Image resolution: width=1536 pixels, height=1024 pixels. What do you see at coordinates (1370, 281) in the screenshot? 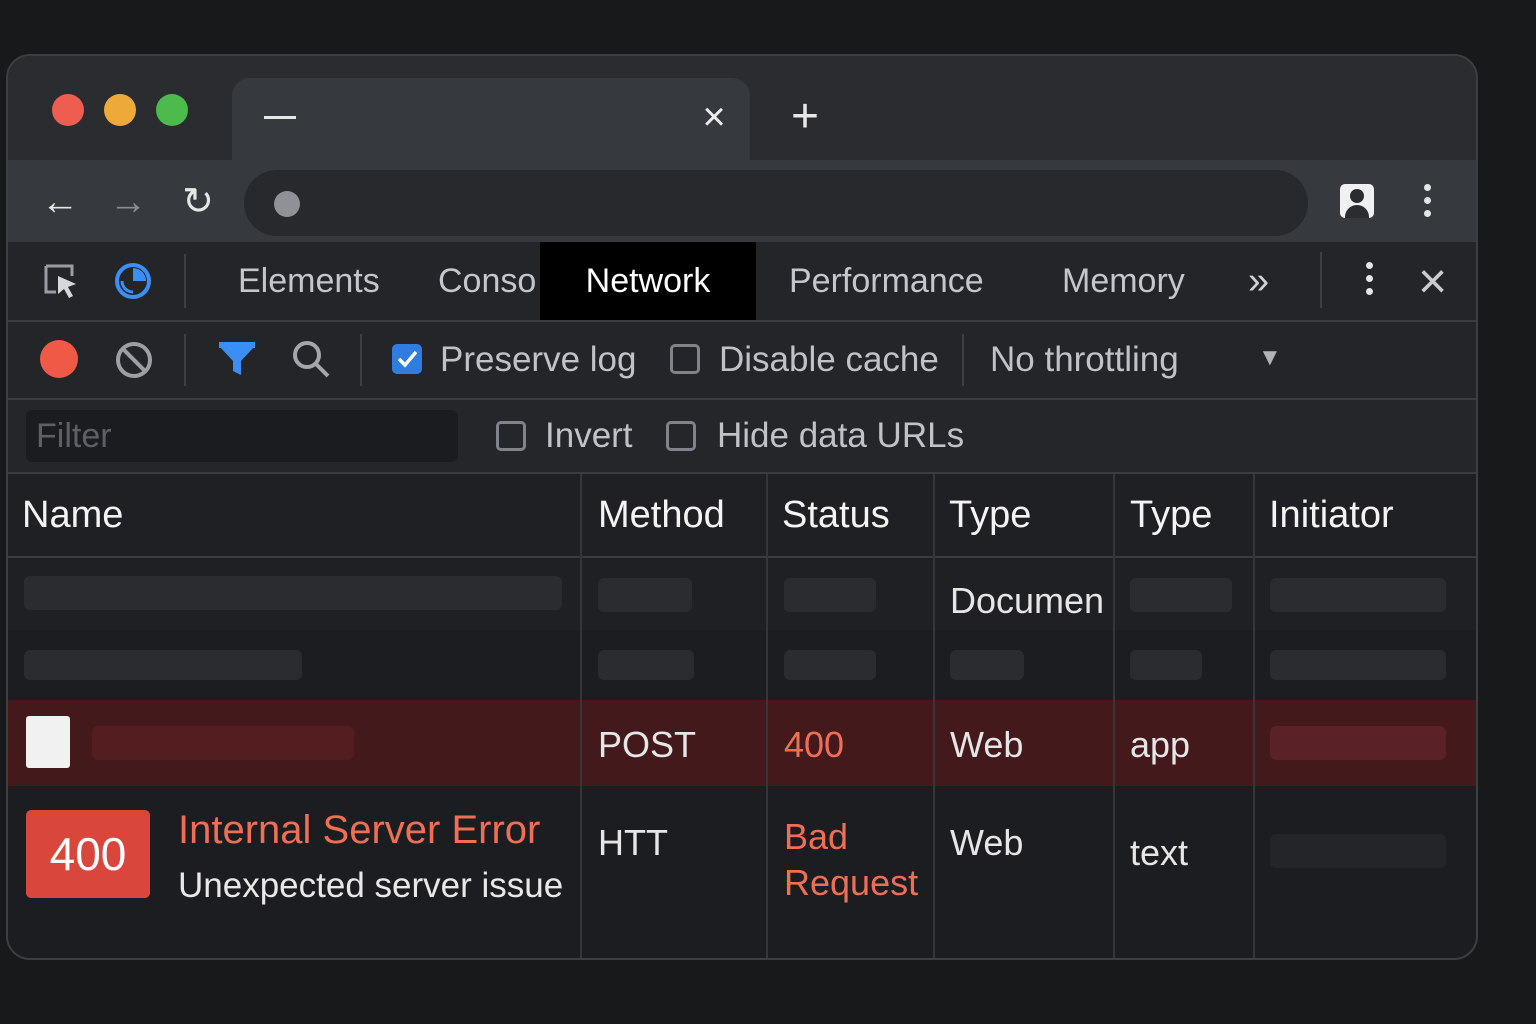
I see `devtools-menu-icon` at bounding box center [1370, 281].